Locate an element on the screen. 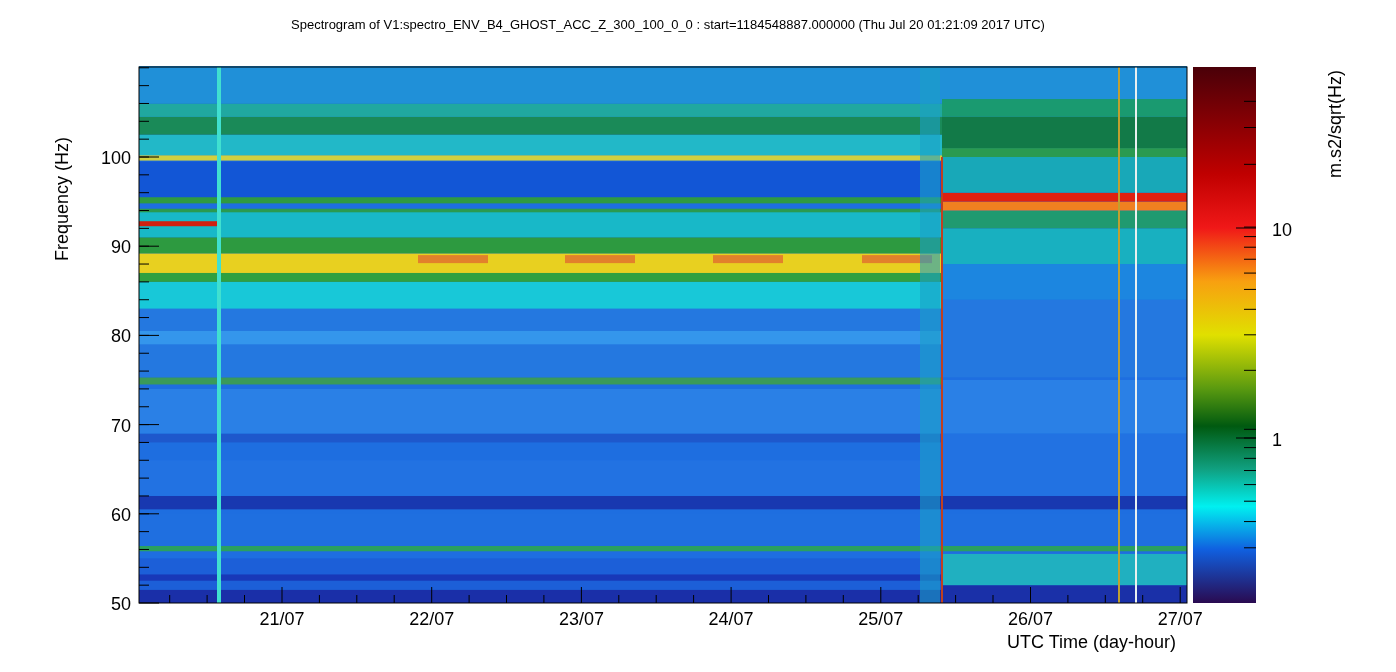  y-tick-label: 90 is located at coordinates (120, 247).